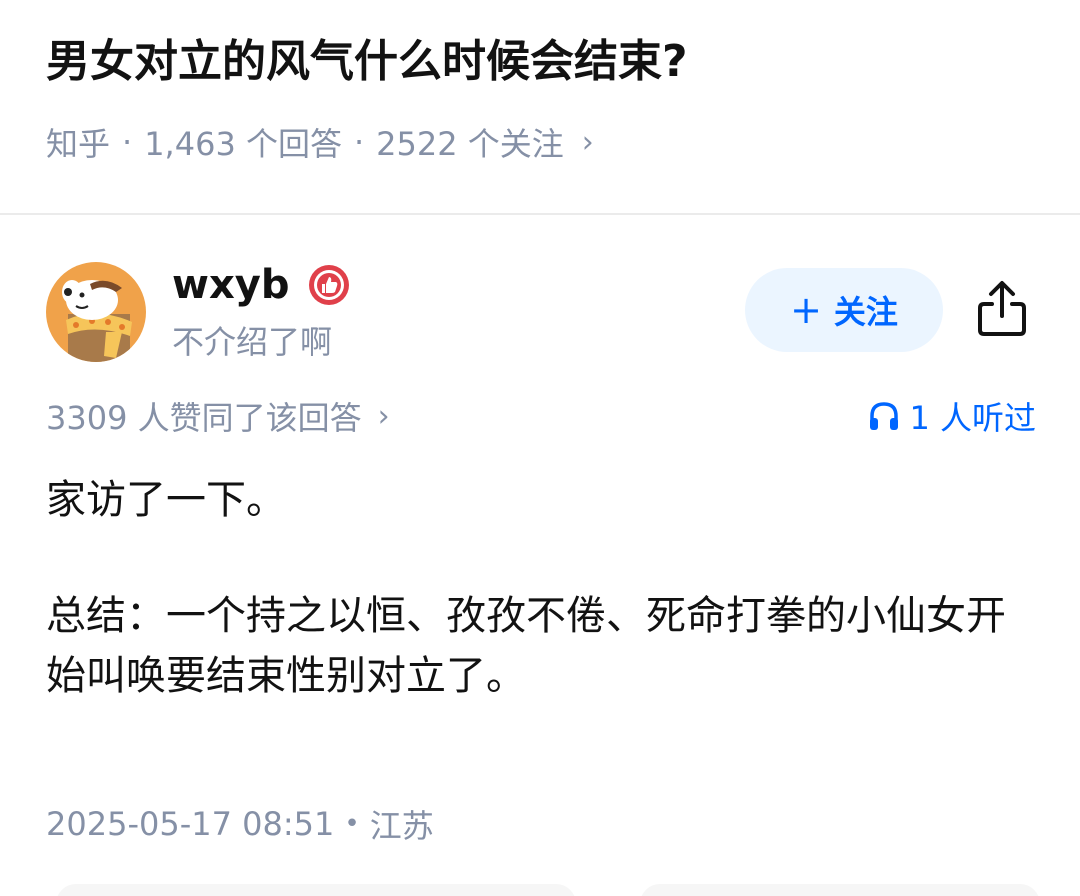  What do you see at coordinates (204, 418) in the screenshot?
I see `upvote-count: 3309 人赞同了该回答` at bounding box center [204, 418].